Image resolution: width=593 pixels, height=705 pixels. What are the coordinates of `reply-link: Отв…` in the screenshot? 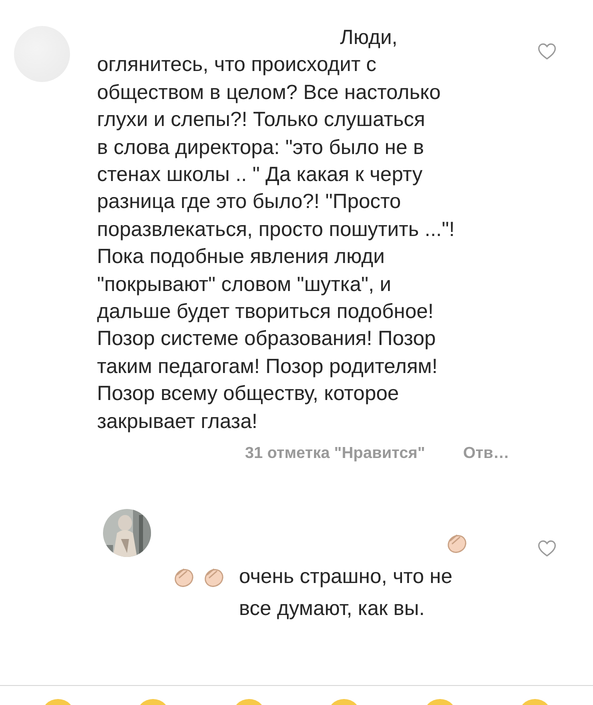 It's located at (486, 454).